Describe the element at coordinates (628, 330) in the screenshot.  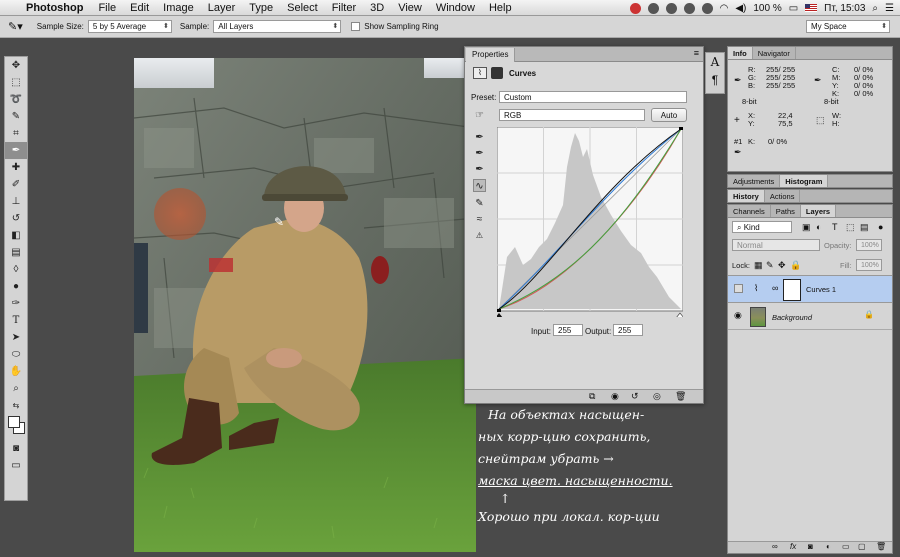
I see `output-field: 255` at that location.